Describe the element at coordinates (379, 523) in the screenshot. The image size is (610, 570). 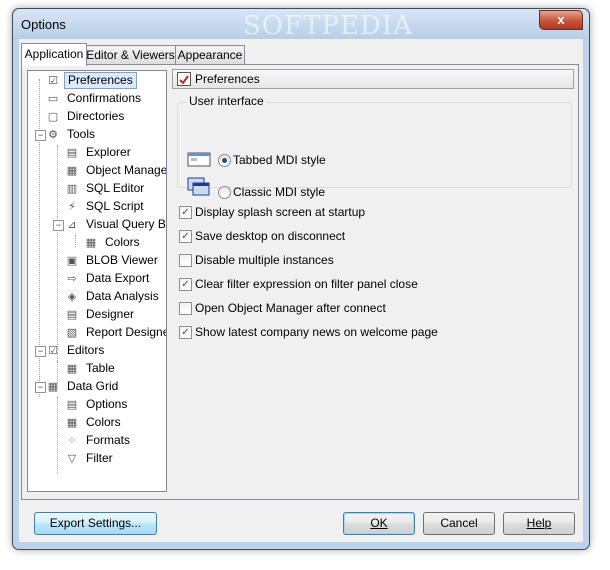
I see `ok-button: OK` at that location.